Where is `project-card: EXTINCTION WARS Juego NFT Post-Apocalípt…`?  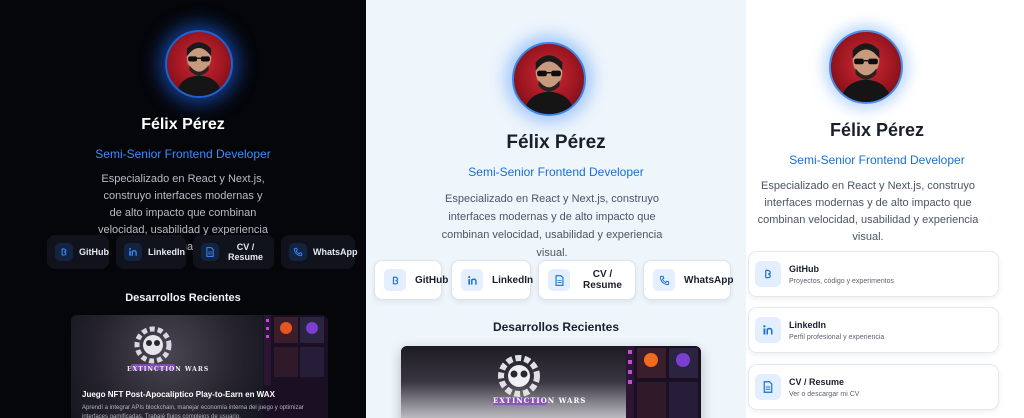 project-card: EXTINCTION WARS Juego NFT Post-Apocalípt… is located at coordinates (199, 366).